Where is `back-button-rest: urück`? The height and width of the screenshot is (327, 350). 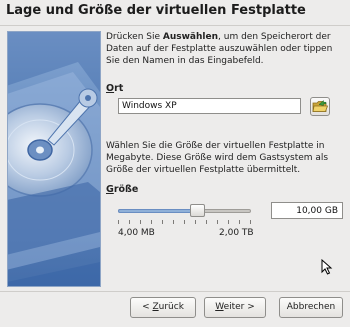 back-button-rest: urück is located at coordinates (171, 307).